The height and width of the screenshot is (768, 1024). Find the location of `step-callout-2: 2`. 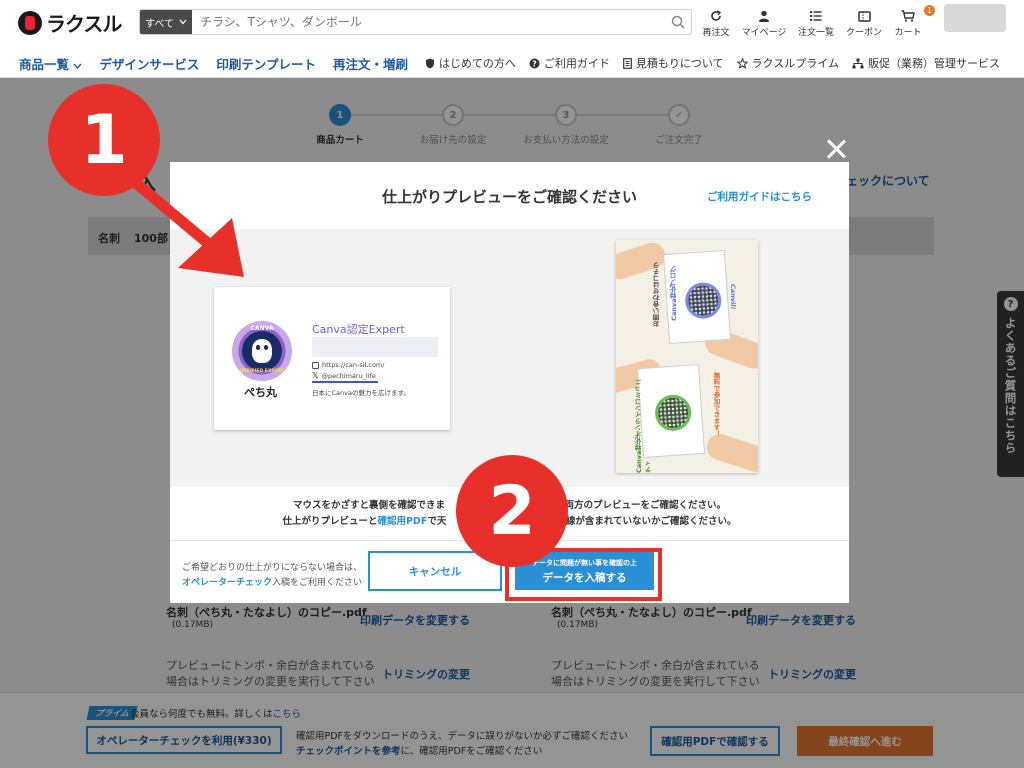

step-callout-2: 2 is located at coordinates (512, 511).